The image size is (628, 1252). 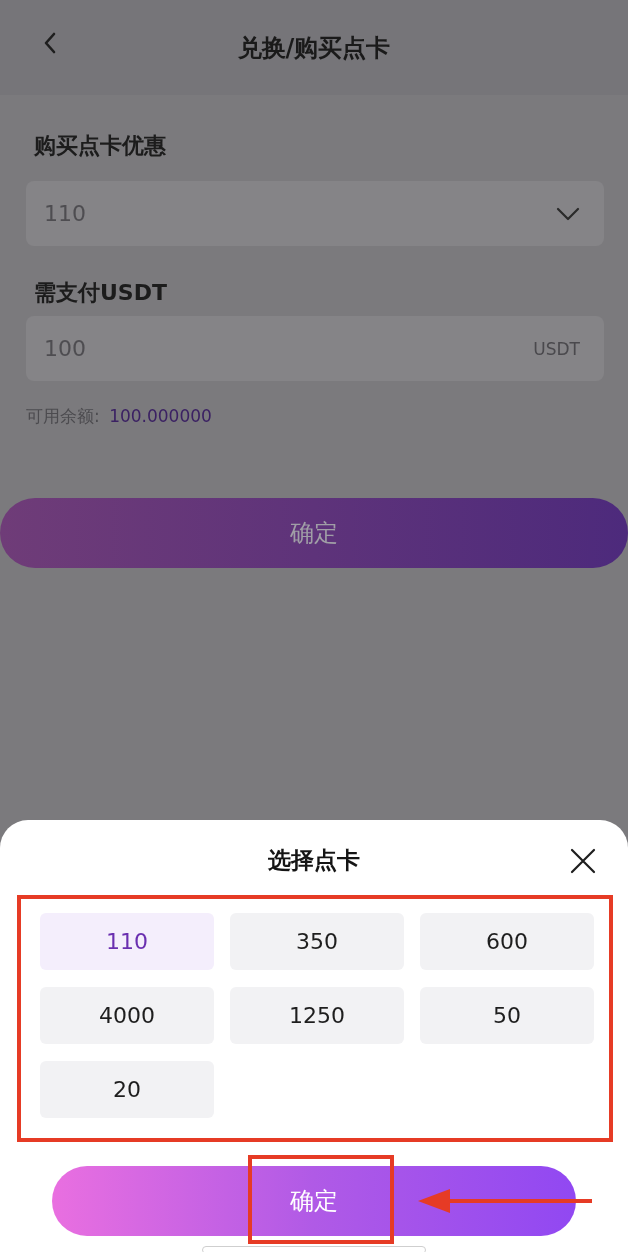 What do you see at coordinates (100, 146) in the screenshot?
I see `field-label: 购买点卡优惠` at bounding box center [100, 146].